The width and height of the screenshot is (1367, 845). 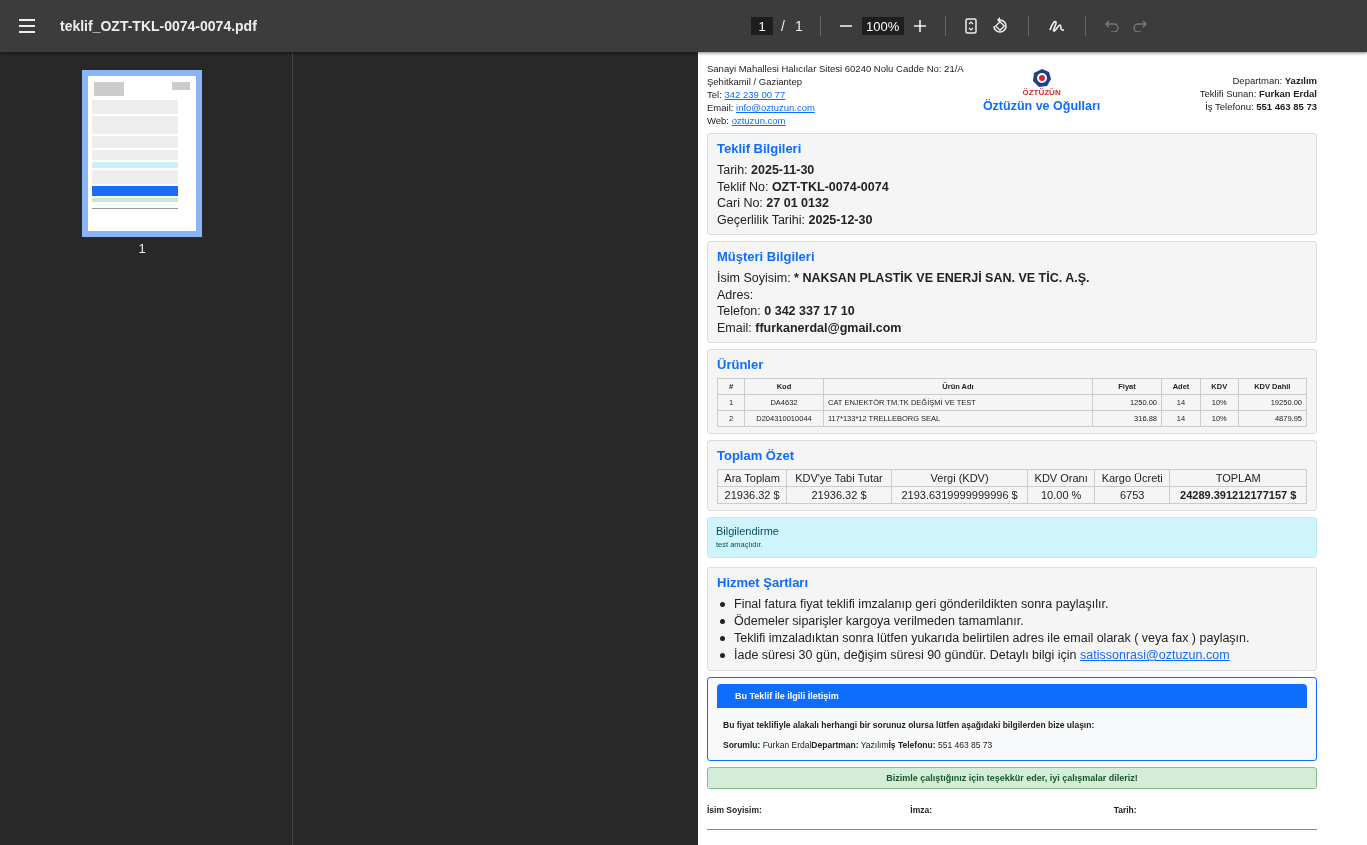 What do you see at coordinates (1132, 478) in the screenshot?
I see `column-header: Kargo Ücreti` at bounding box center [1132, 478].